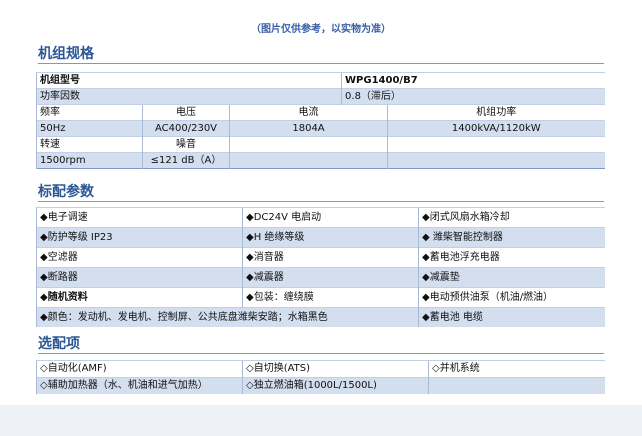  What do you see at coordinates (321, 420) in the screenshot?
I see `footer-band` at bounding box center [321, 420].